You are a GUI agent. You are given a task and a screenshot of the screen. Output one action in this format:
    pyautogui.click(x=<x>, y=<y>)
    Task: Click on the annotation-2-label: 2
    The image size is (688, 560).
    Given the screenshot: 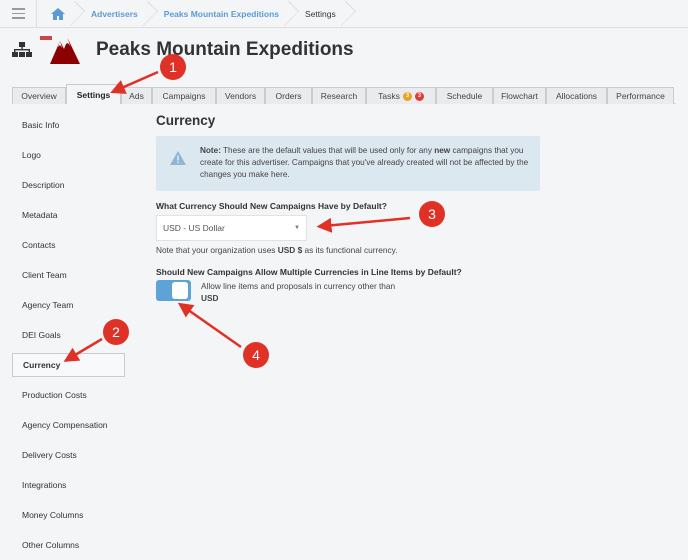 What is the action you would take?
    pyautogui.click(x=116, y=332)
    